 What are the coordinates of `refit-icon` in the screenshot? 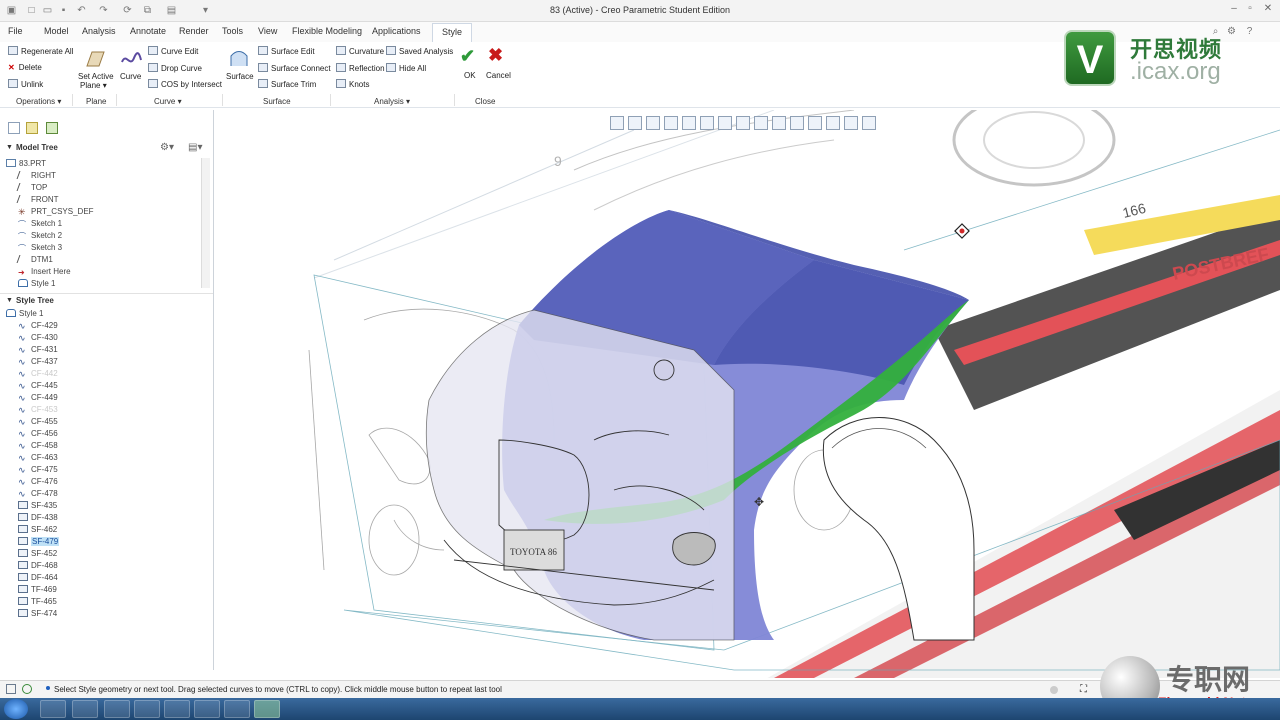 It's located at (617, 123).